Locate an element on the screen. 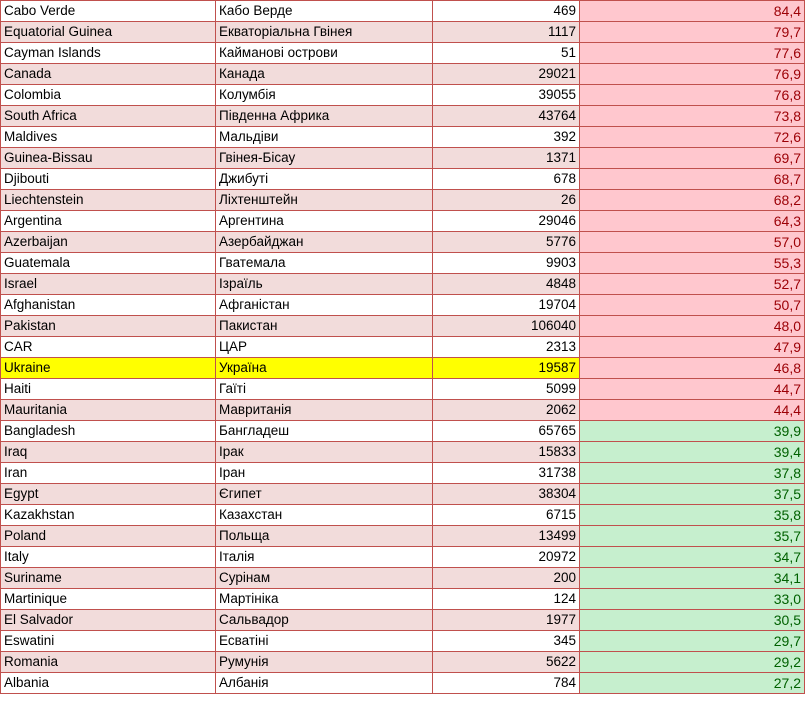 The image size is (805, 709). count-cell: 15833 is located at coordinates (506, 452).